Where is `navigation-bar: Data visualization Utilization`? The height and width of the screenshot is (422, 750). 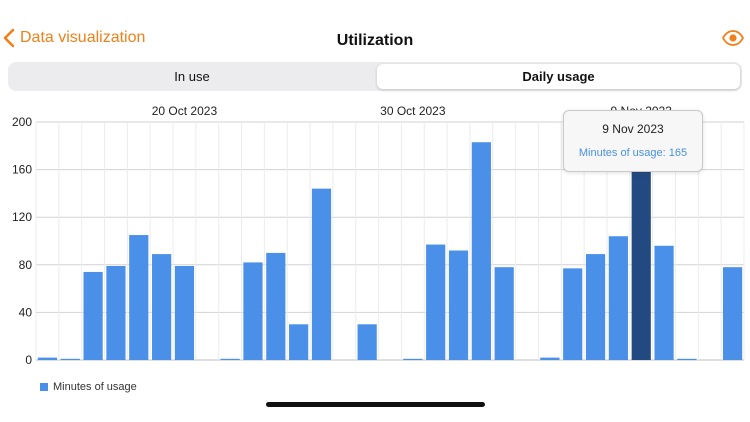 navigation-bar: Data visualization Utilization is located at coordinates (375, 41).